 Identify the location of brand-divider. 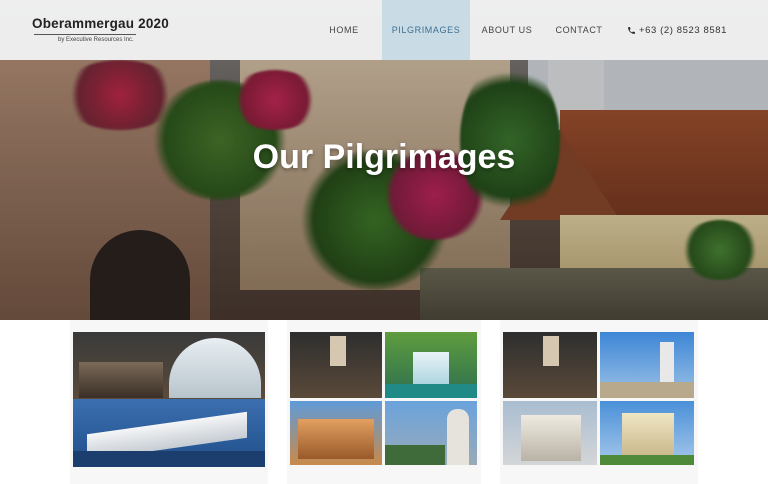
(85, 34).